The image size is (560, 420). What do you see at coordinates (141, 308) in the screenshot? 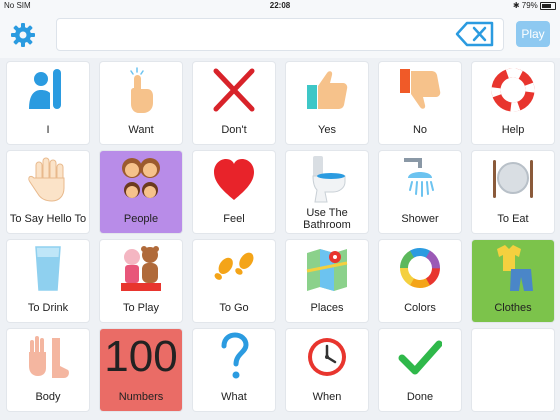
I see `tile-label: To Play` at bounding box center [141, 308].